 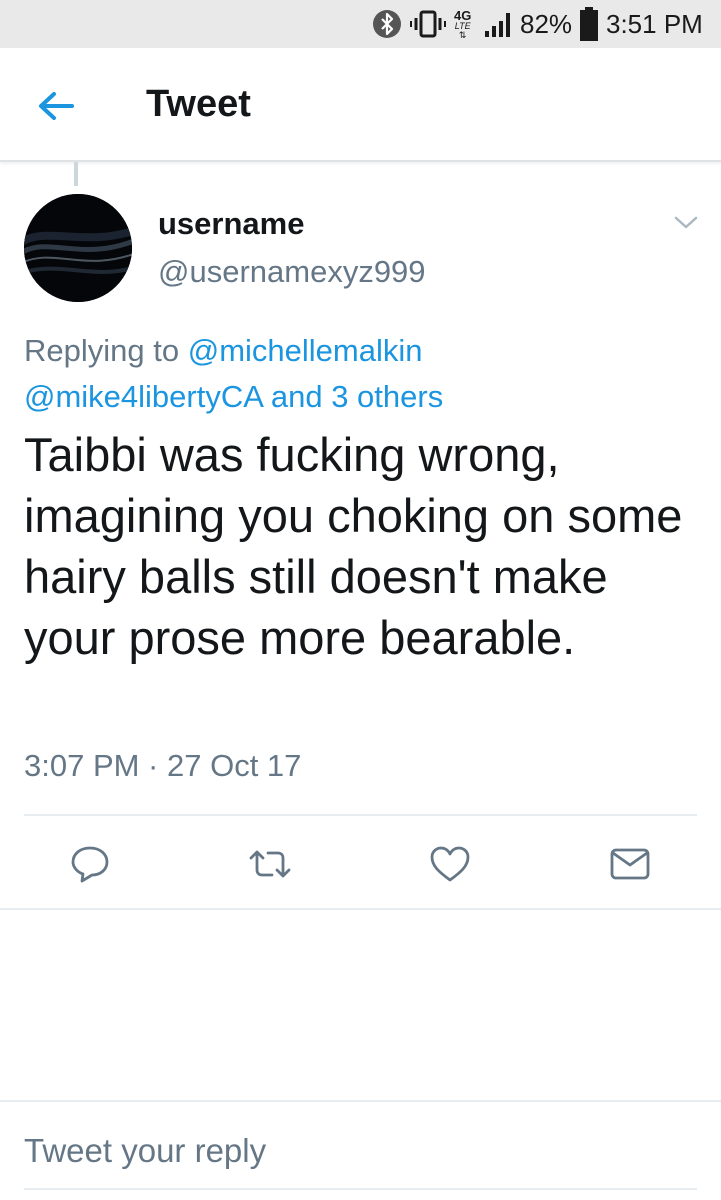 I want to click on like-icon, so click(x=450, y=864).